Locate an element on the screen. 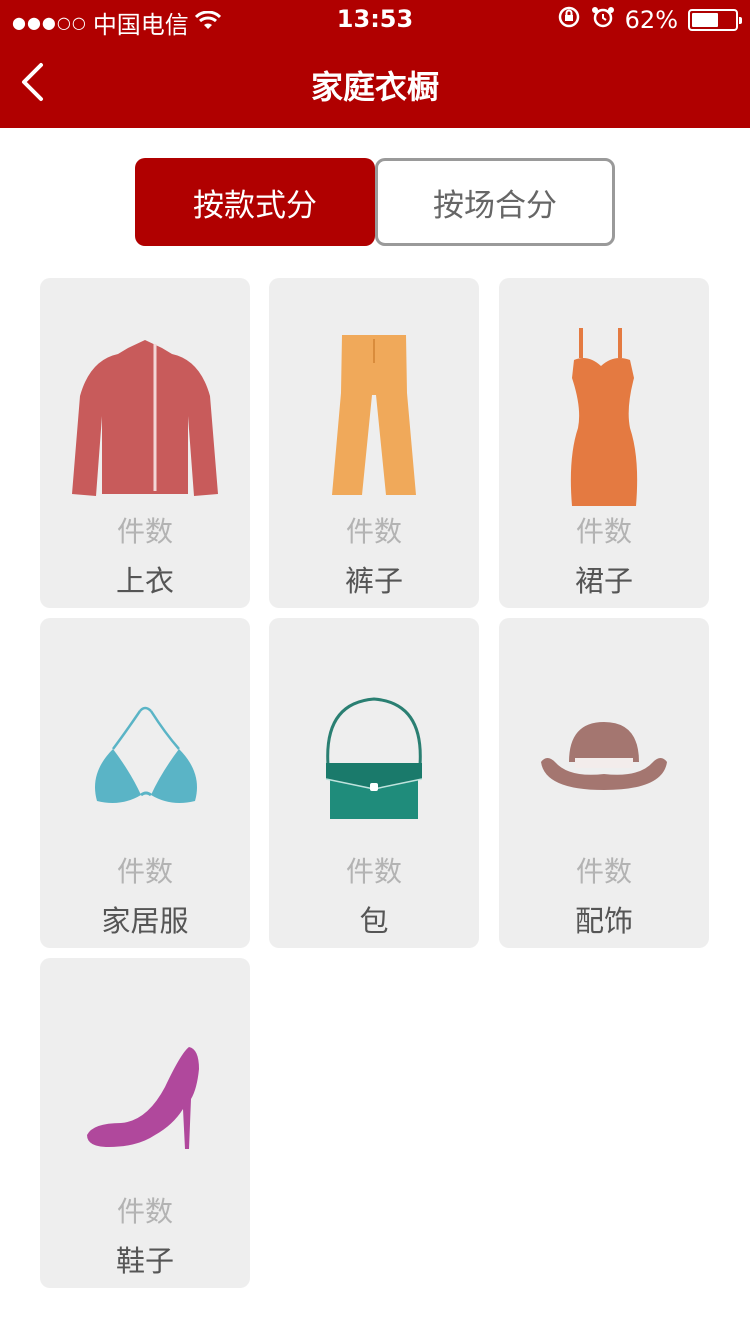 Image resolution: width=750 pixels, height=1334 pixels. category-name: 包 is located at coordinates (374, 921).